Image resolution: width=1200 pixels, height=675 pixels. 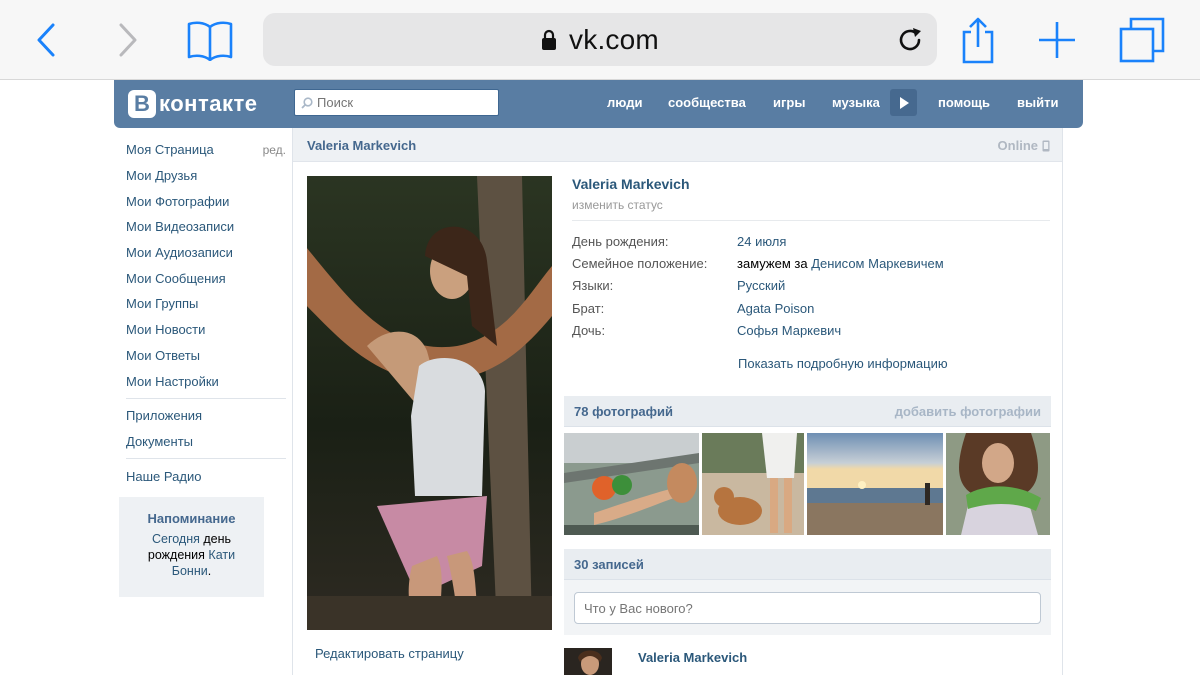 I want to click on add-photos-link: добавить фотографии, so click(x=968, y=411).